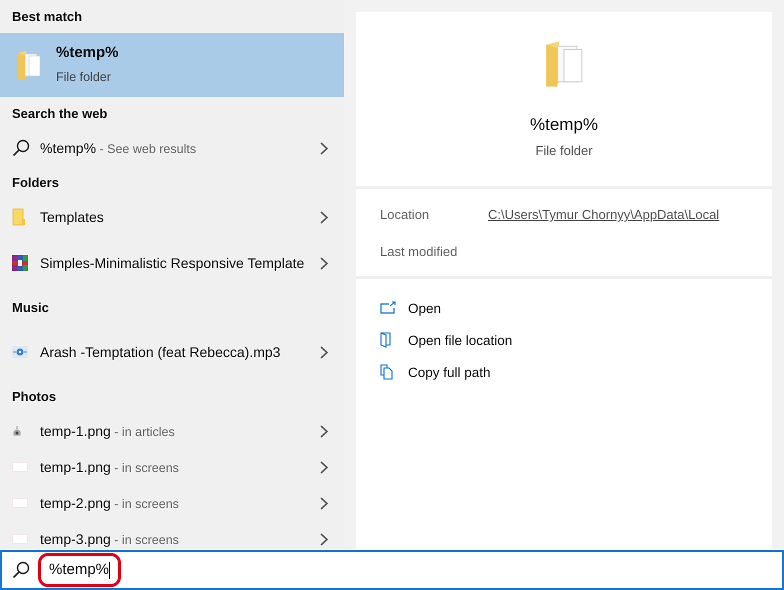  I want to click on search-field: %temp%, so click(392, 570).